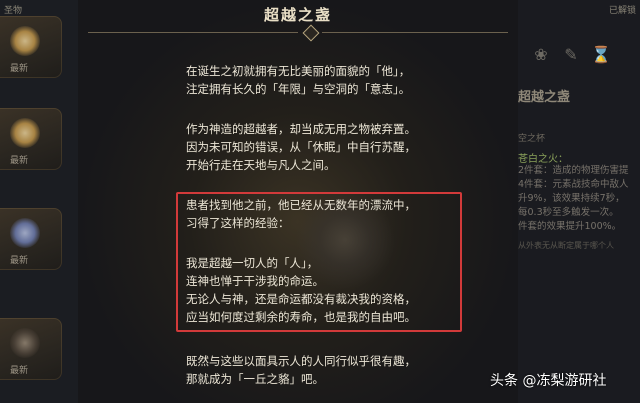 This screenshot has width=640, height=403. What do you see at coordinates (571, 55) in the screenshot?
I see `feather-icon: ✎` at bounding box center [571, 55].